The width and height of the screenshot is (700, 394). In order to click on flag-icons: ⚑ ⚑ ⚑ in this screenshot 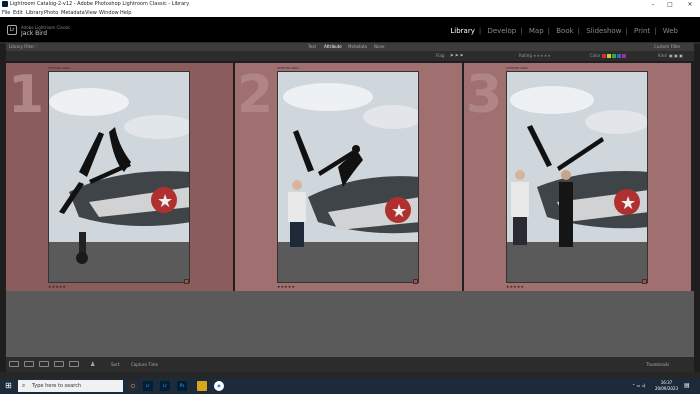, I will do `click(456, 56)`.